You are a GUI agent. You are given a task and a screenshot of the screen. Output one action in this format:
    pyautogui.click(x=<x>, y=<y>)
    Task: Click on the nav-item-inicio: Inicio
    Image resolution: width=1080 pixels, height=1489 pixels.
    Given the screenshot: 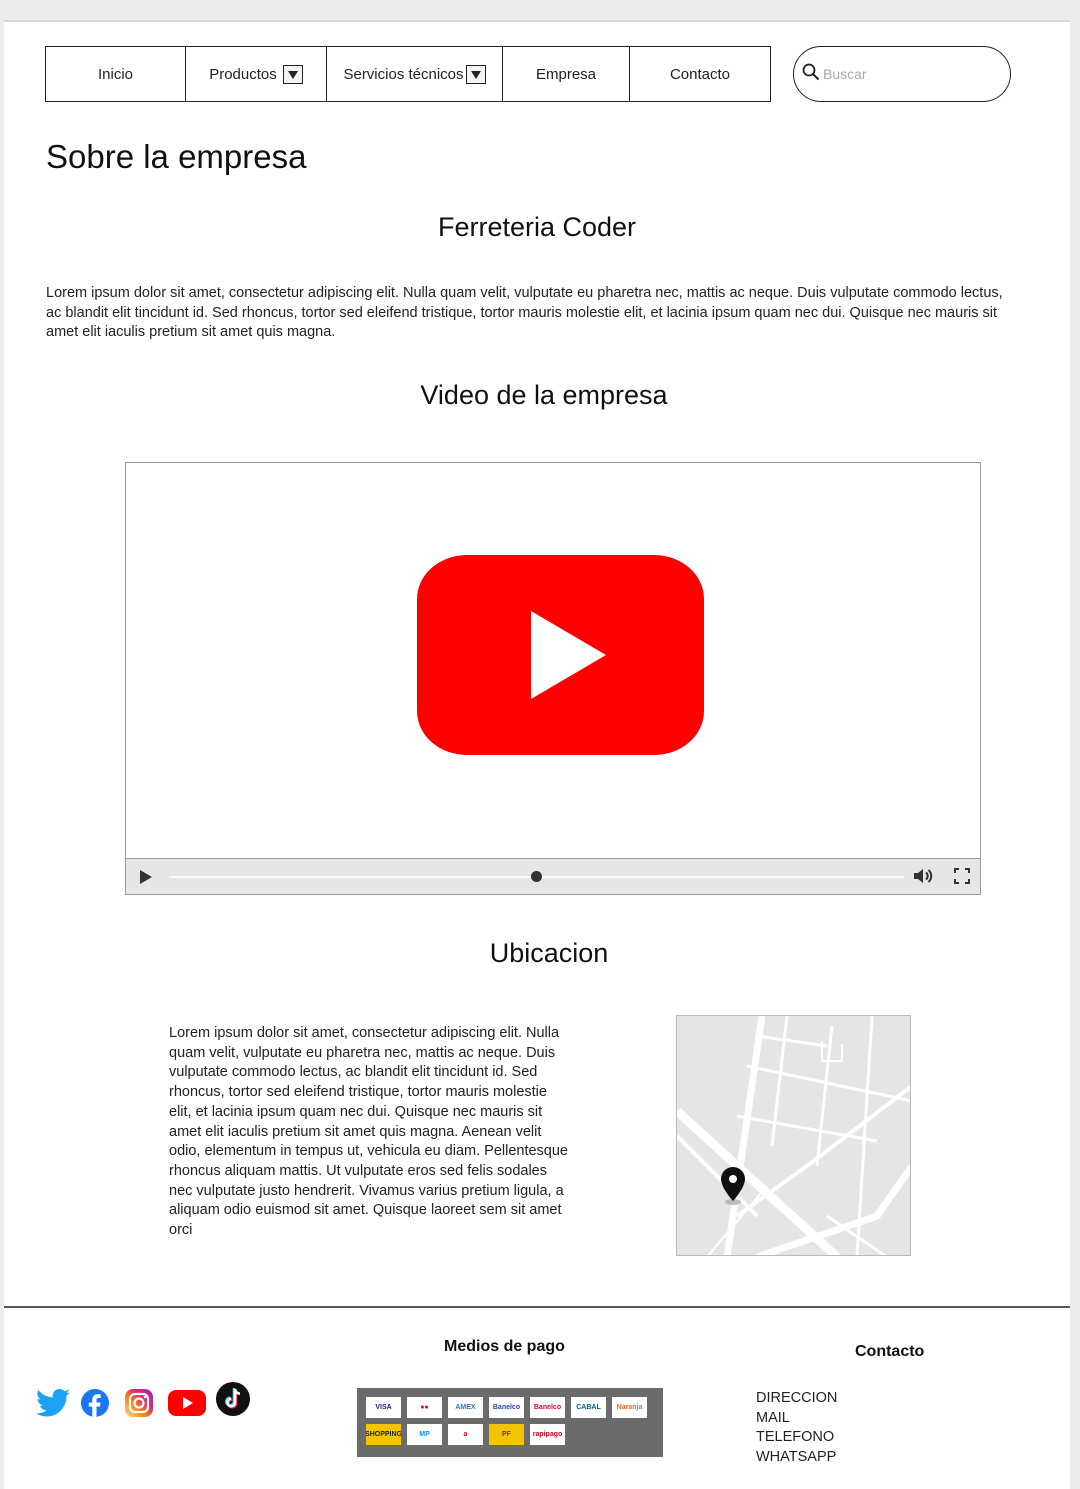 What is the action you would take?
    pyautogui.click(x=116, y=74)
    